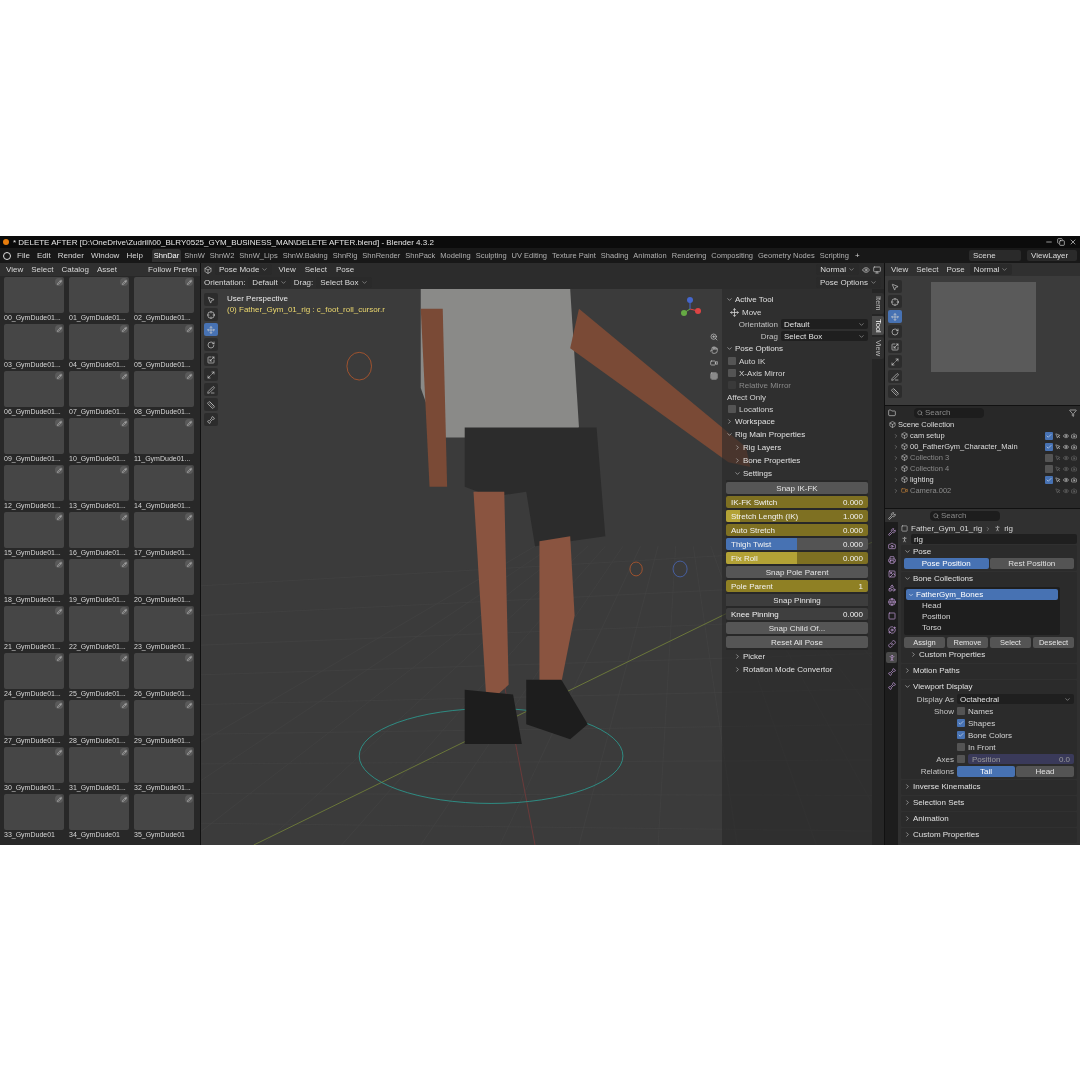  What do you see at coordinates (1045, 771) in the screenshot?
I see `toggle-button: Head` at bounding box center [1045, 771].